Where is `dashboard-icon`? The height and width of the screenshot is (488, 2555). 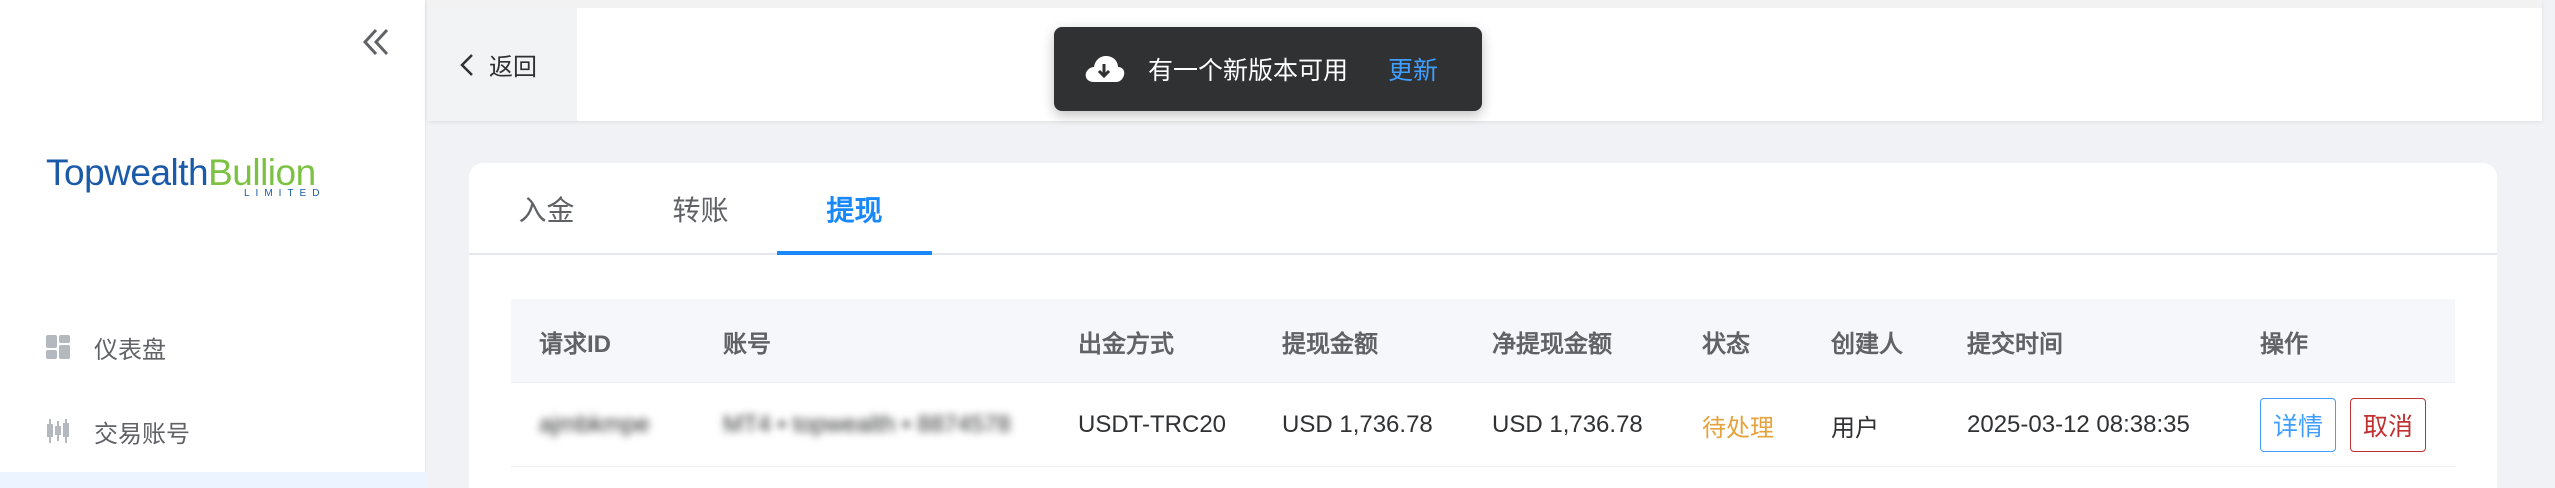
dashboard-icon is located at coordinates (58, 347).